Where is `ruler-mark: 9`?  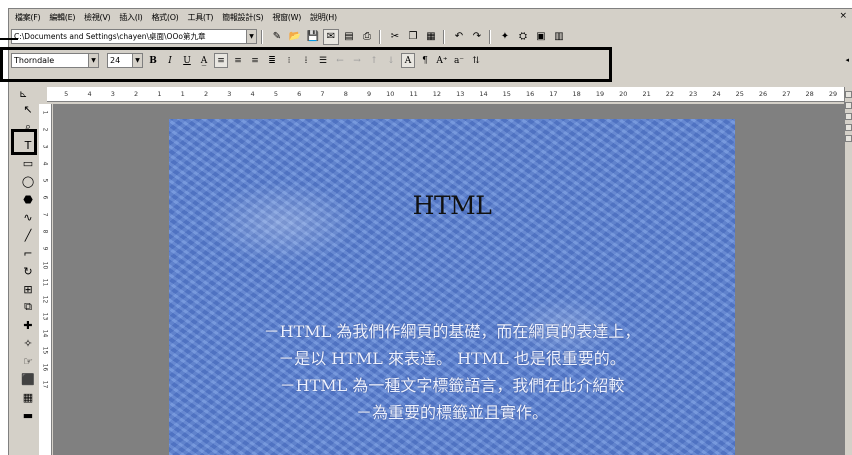
ruler-mark: 9 is located at coordinates (369, 94).